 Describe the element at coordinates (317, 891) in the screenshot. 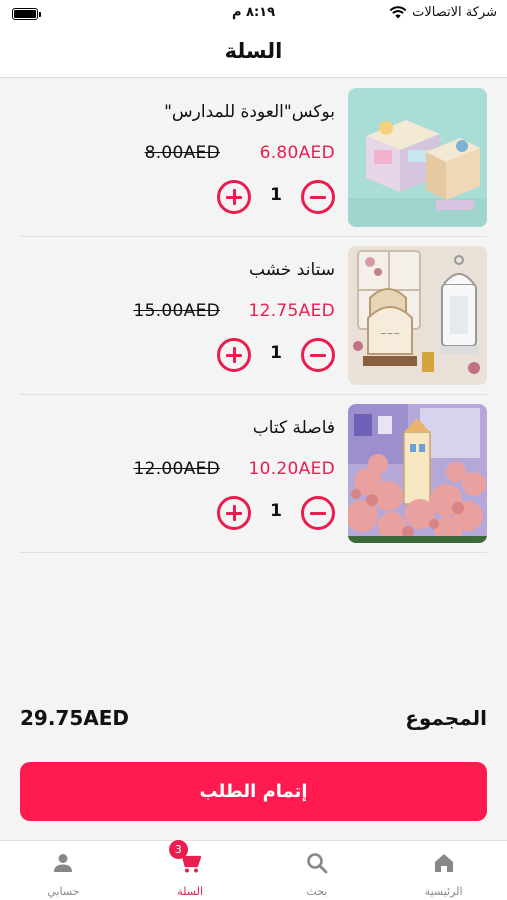

I see `nav-label: بحث` at that location.